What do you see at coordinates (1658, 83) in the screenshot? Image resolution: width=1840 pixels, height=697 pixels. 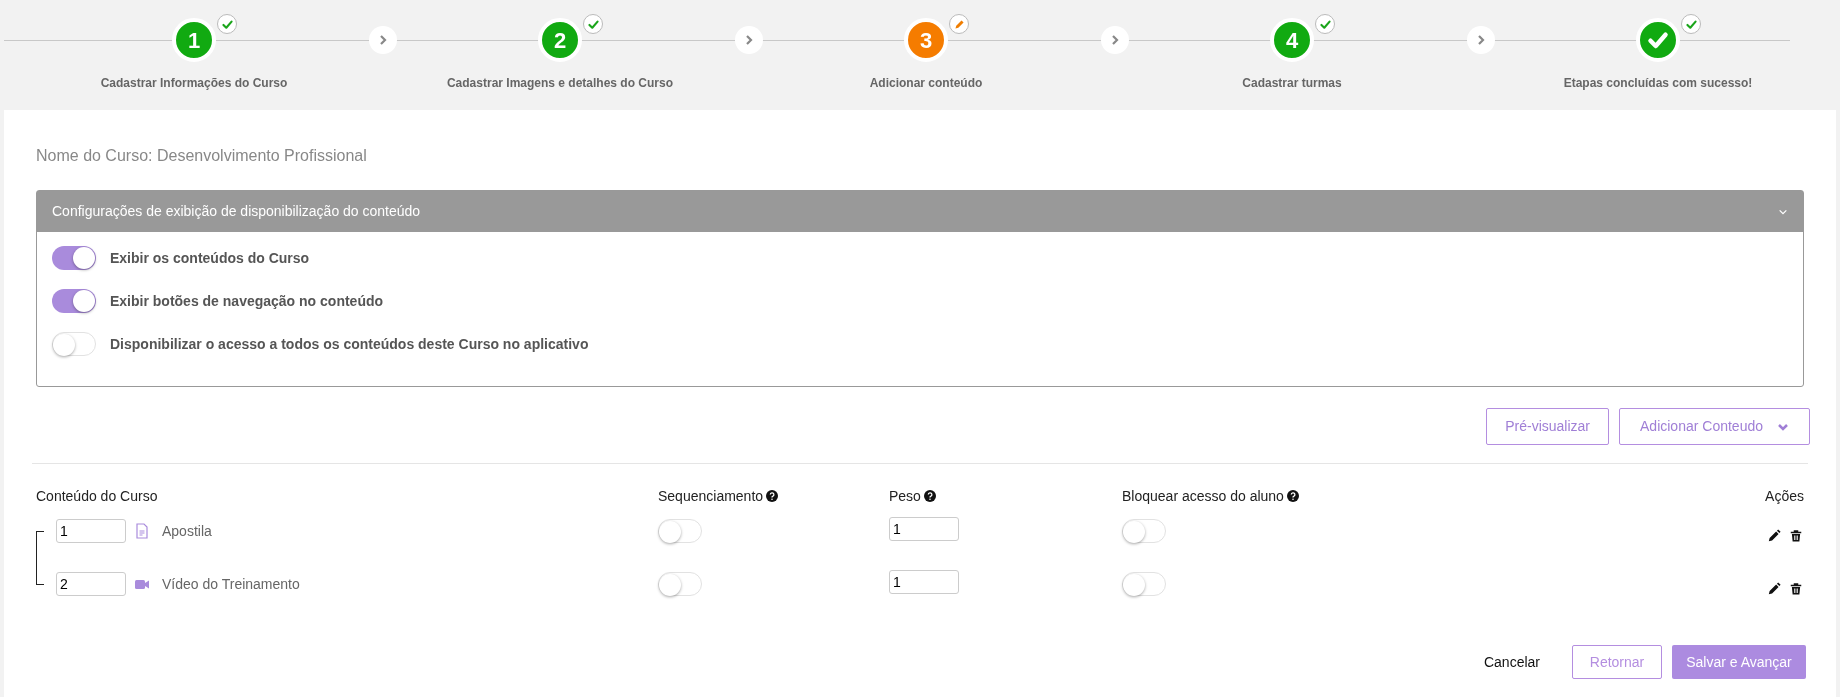 I see `step-label: Etapas concluídas com sucesso!` at bounding box center [1658, 83].